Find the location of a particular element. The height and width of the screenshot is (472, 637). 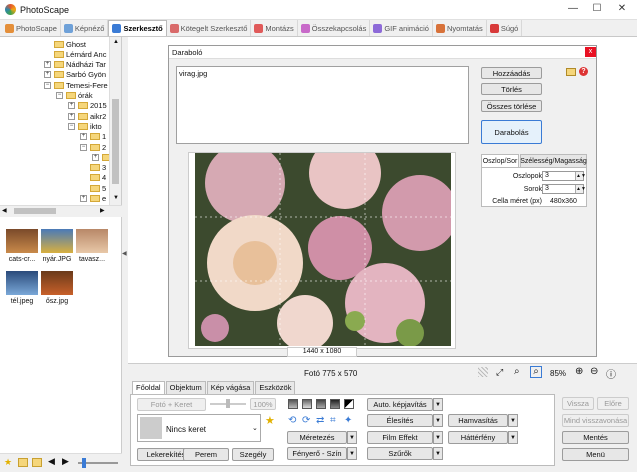

folder-icon is located at coordinates (37, 462).